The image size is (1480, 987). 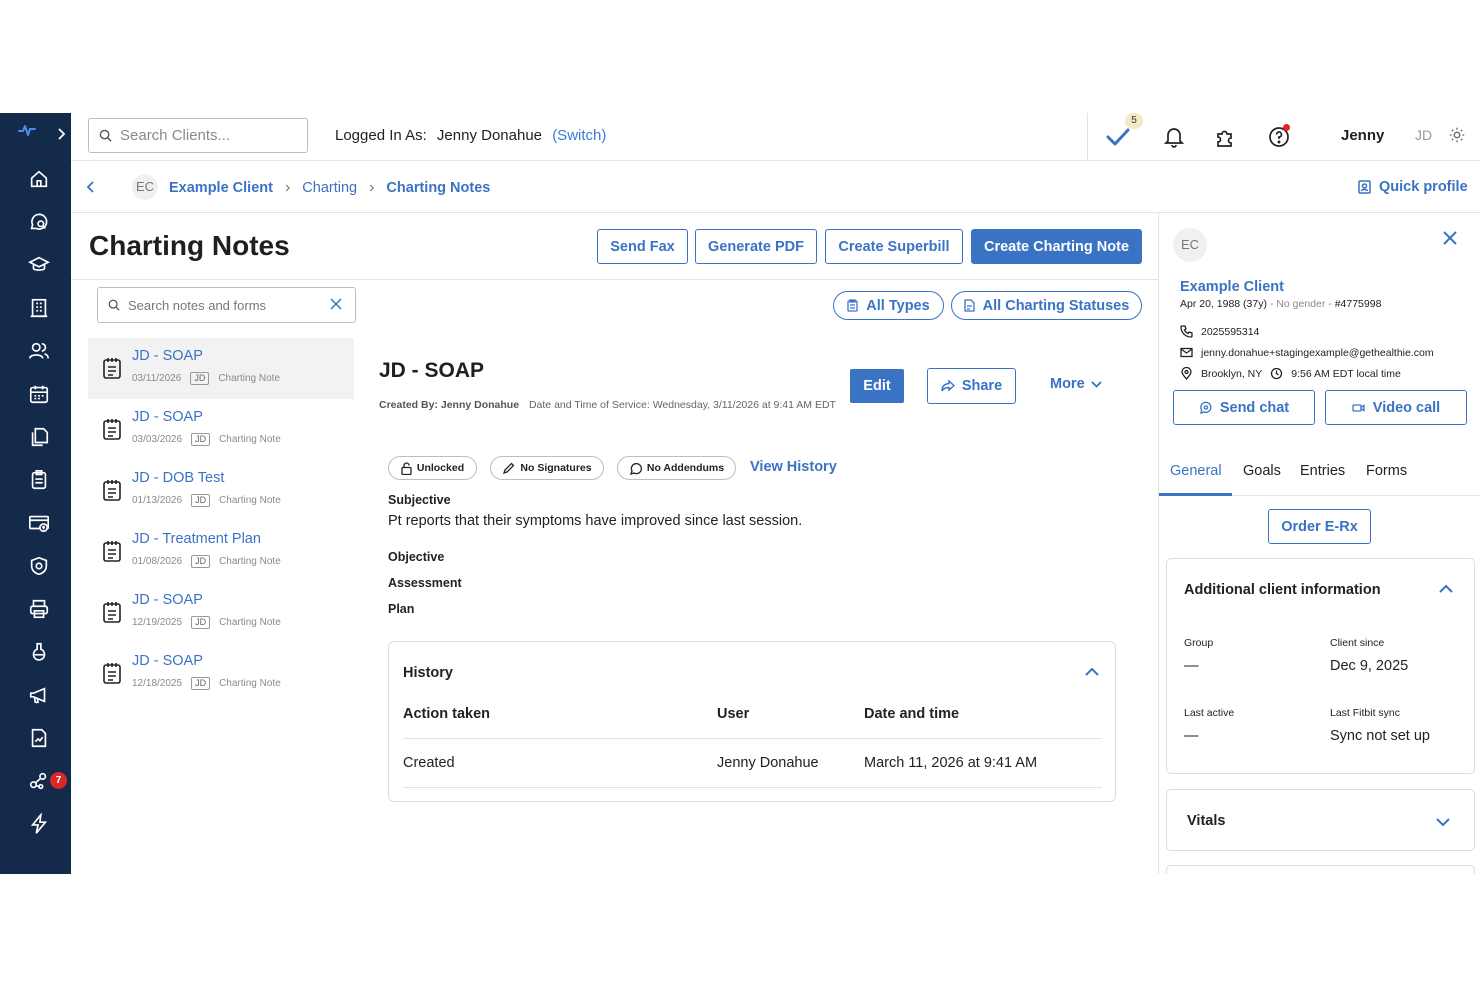 I want to click on note-meta: 01/13/2026 JD Charting Note, so click(x=206, y=500).